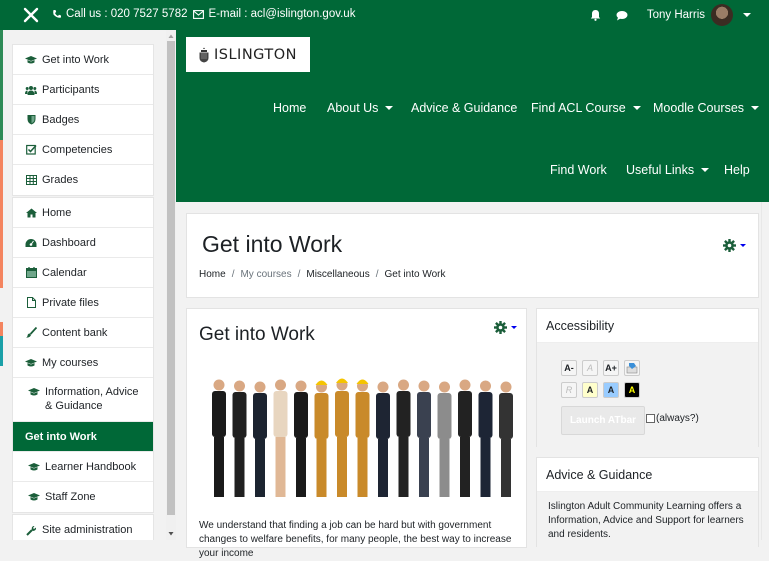 Image resolution: width=769 pixels, height=561 pixels. I want to click on always-launch-option: (always?), so click(672, 418).